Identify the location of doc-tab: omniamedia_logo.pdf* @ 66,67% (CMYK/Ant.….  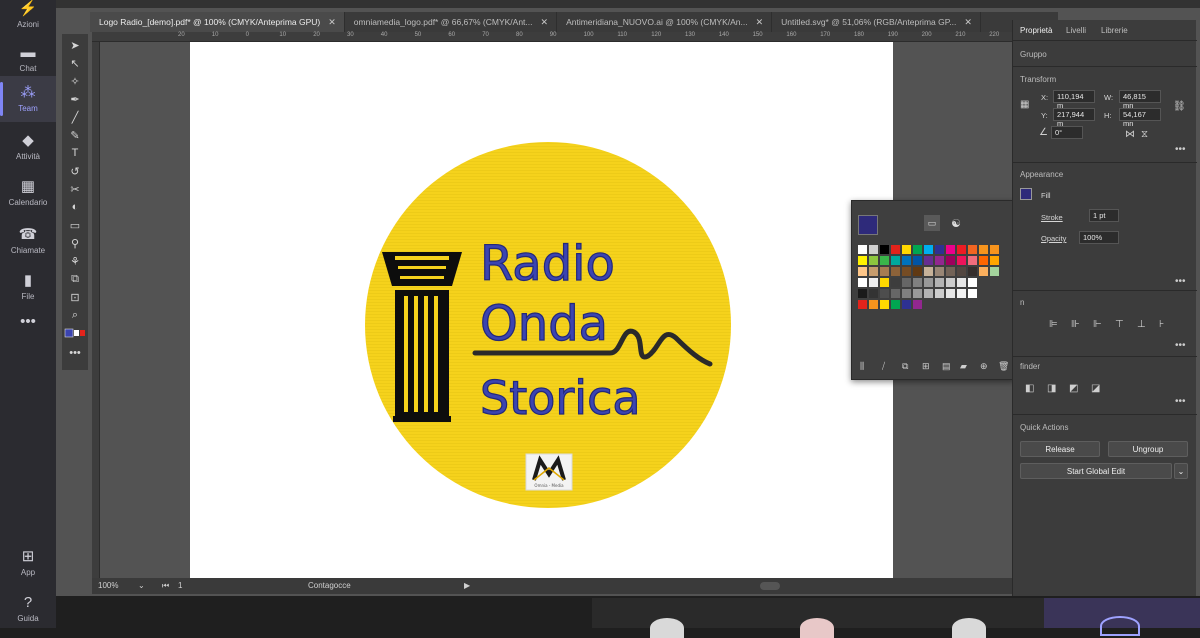
(451, 22).